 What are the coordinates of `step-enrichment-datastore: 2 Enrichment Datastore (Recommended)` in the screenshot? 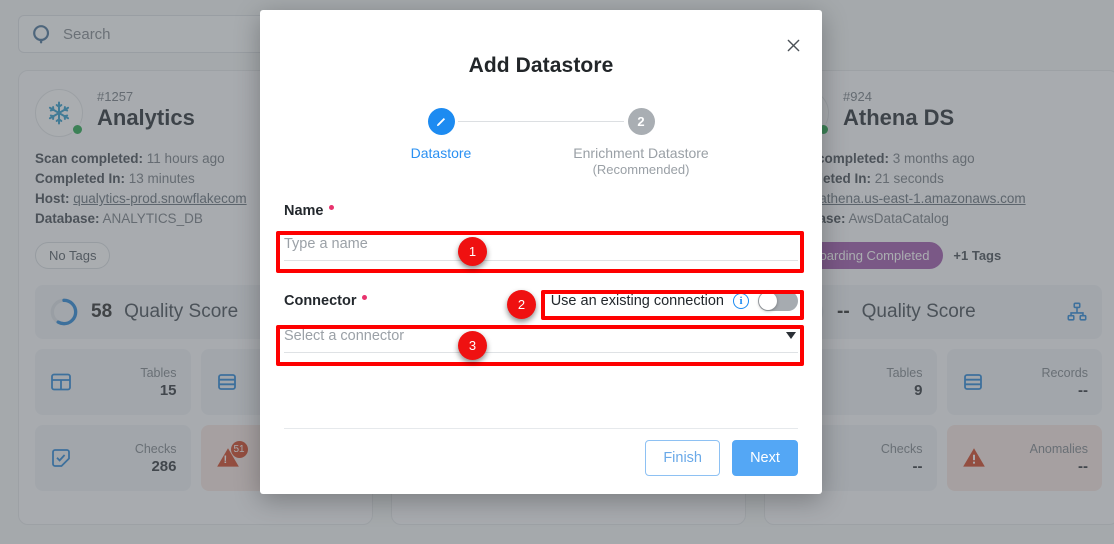 It's located at (641, 142).